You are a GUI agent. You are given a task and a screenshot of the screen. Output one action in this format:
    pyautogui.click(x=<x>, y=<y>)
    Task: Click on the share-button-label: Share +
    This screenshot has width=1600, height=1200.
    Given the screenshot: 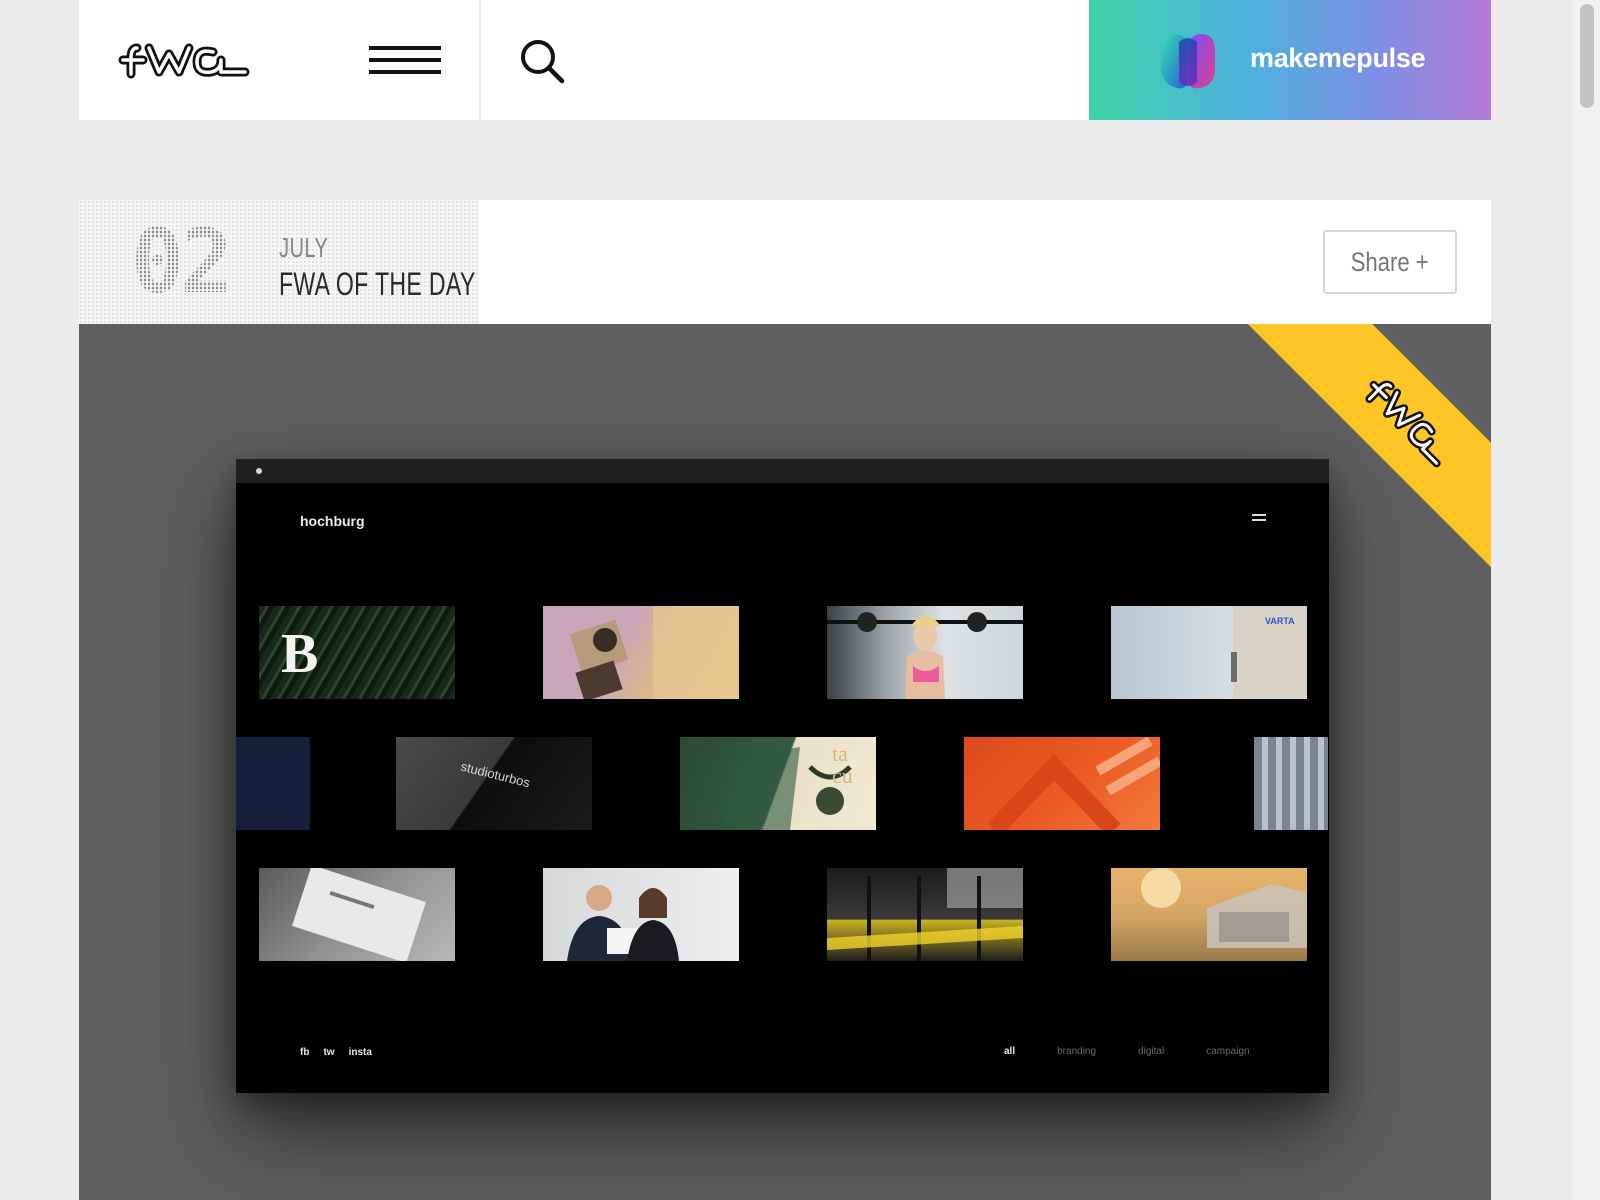 What is the action you would take?
    pyautogui.click(x=1390, y=261)
    